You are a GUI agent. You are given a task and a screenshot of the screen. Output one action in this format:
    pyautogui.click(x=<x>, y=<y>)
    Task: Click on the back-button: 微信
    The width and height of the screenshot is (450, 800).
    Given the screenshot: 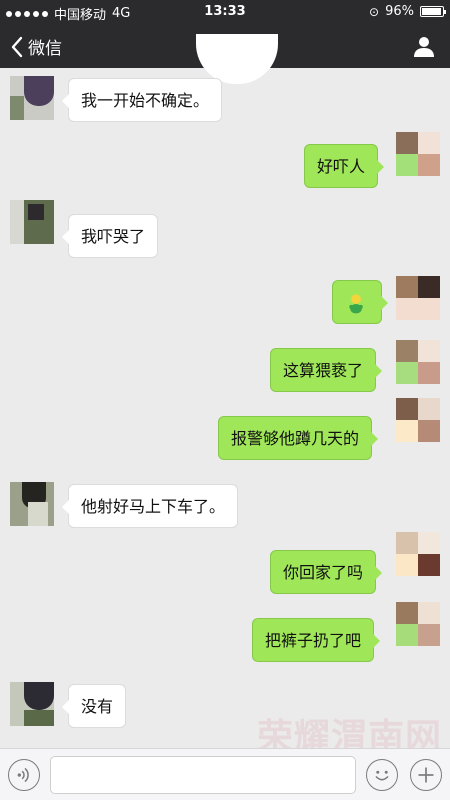 What is the action you would take?
    pyautogui.click(x=36, y=46)
    